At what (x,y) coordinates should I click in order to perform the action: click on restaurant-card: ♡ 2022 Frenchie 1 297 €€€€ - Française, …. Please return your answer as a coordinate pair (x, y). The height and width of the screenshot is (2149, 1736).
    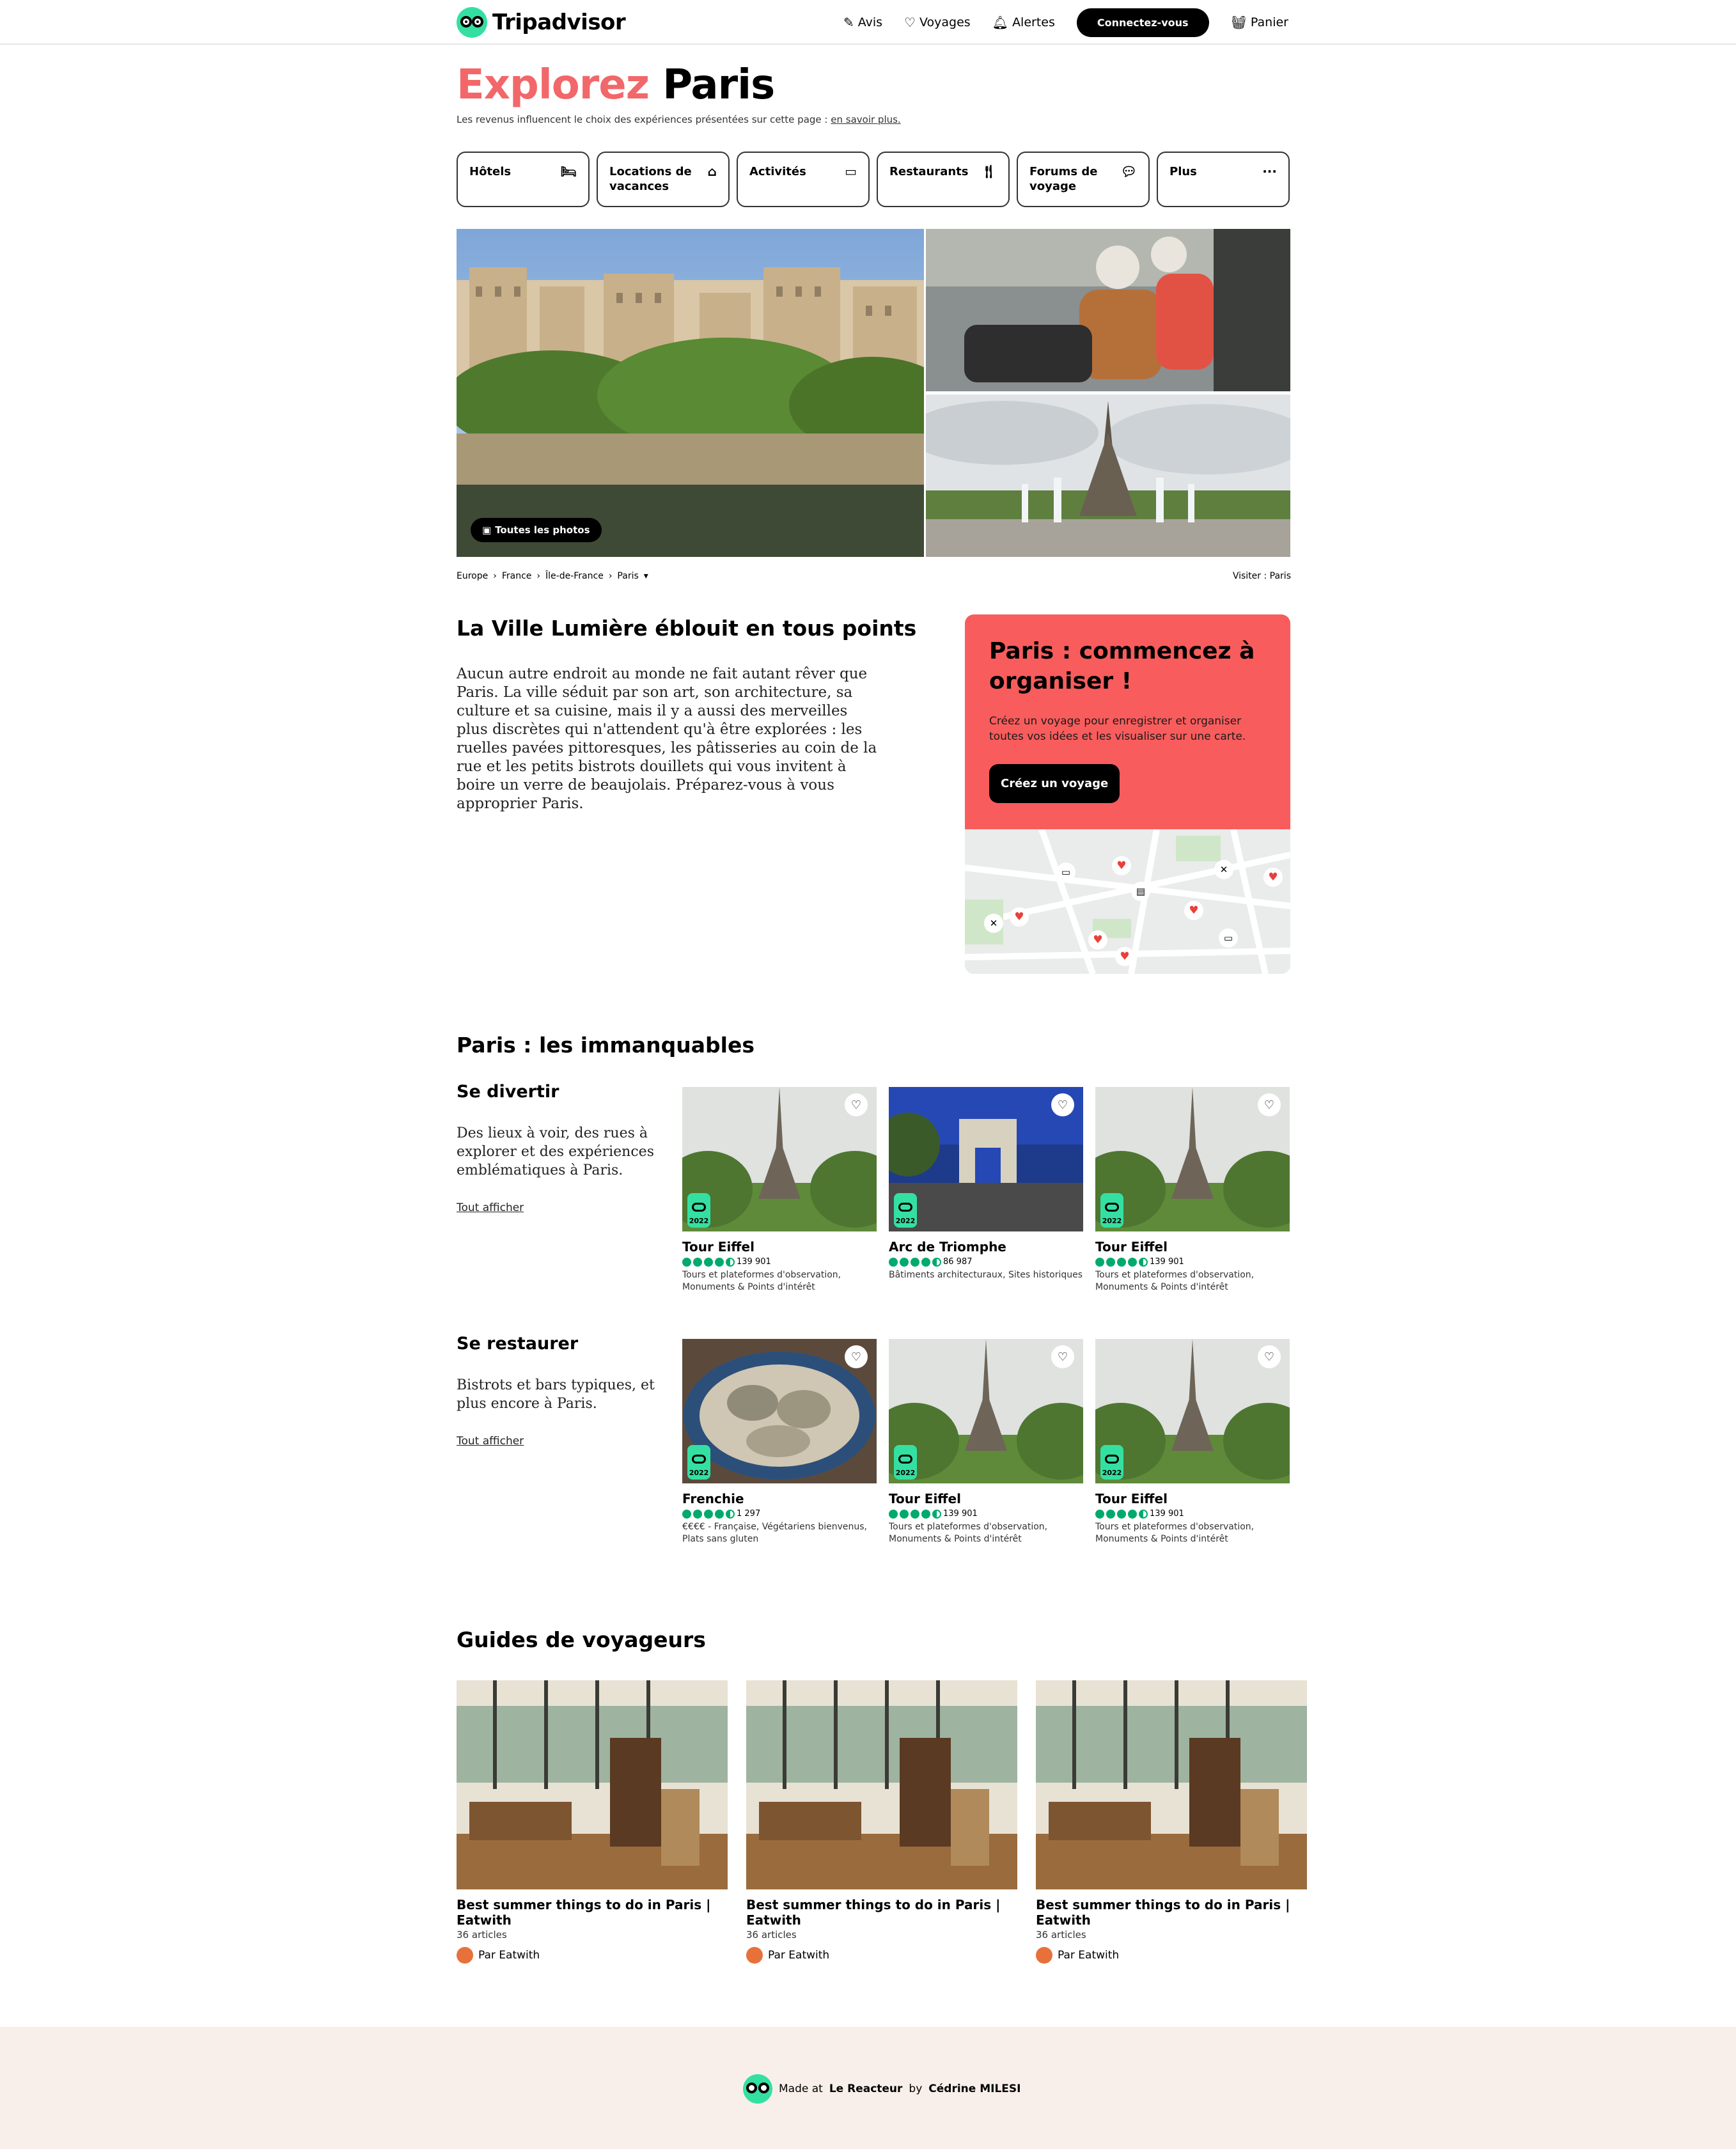
    Looking at the image, I should click on (779, 1442).